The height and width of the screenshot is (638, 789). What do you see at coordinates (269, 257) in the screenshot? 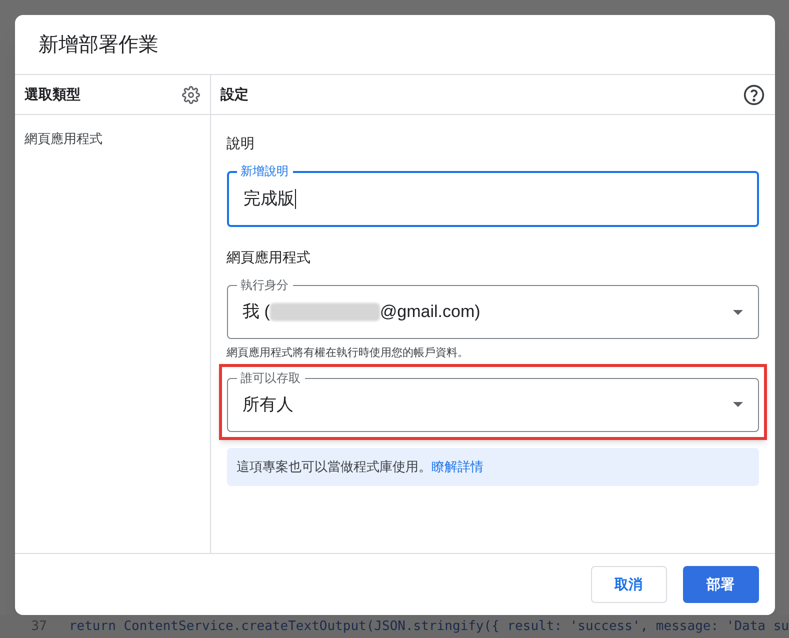
I see `section-heading: 網頁應用程式` at bounding box center [269, 257].